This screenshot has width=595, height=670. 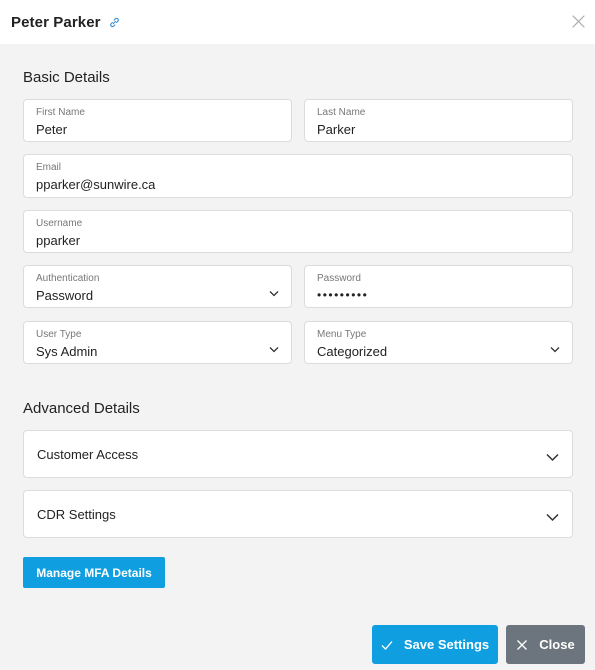 What do you see at coordinates (439, 295) in the screenshot?
I see `password-value: •••••••••` at bounding box center [439, 295].